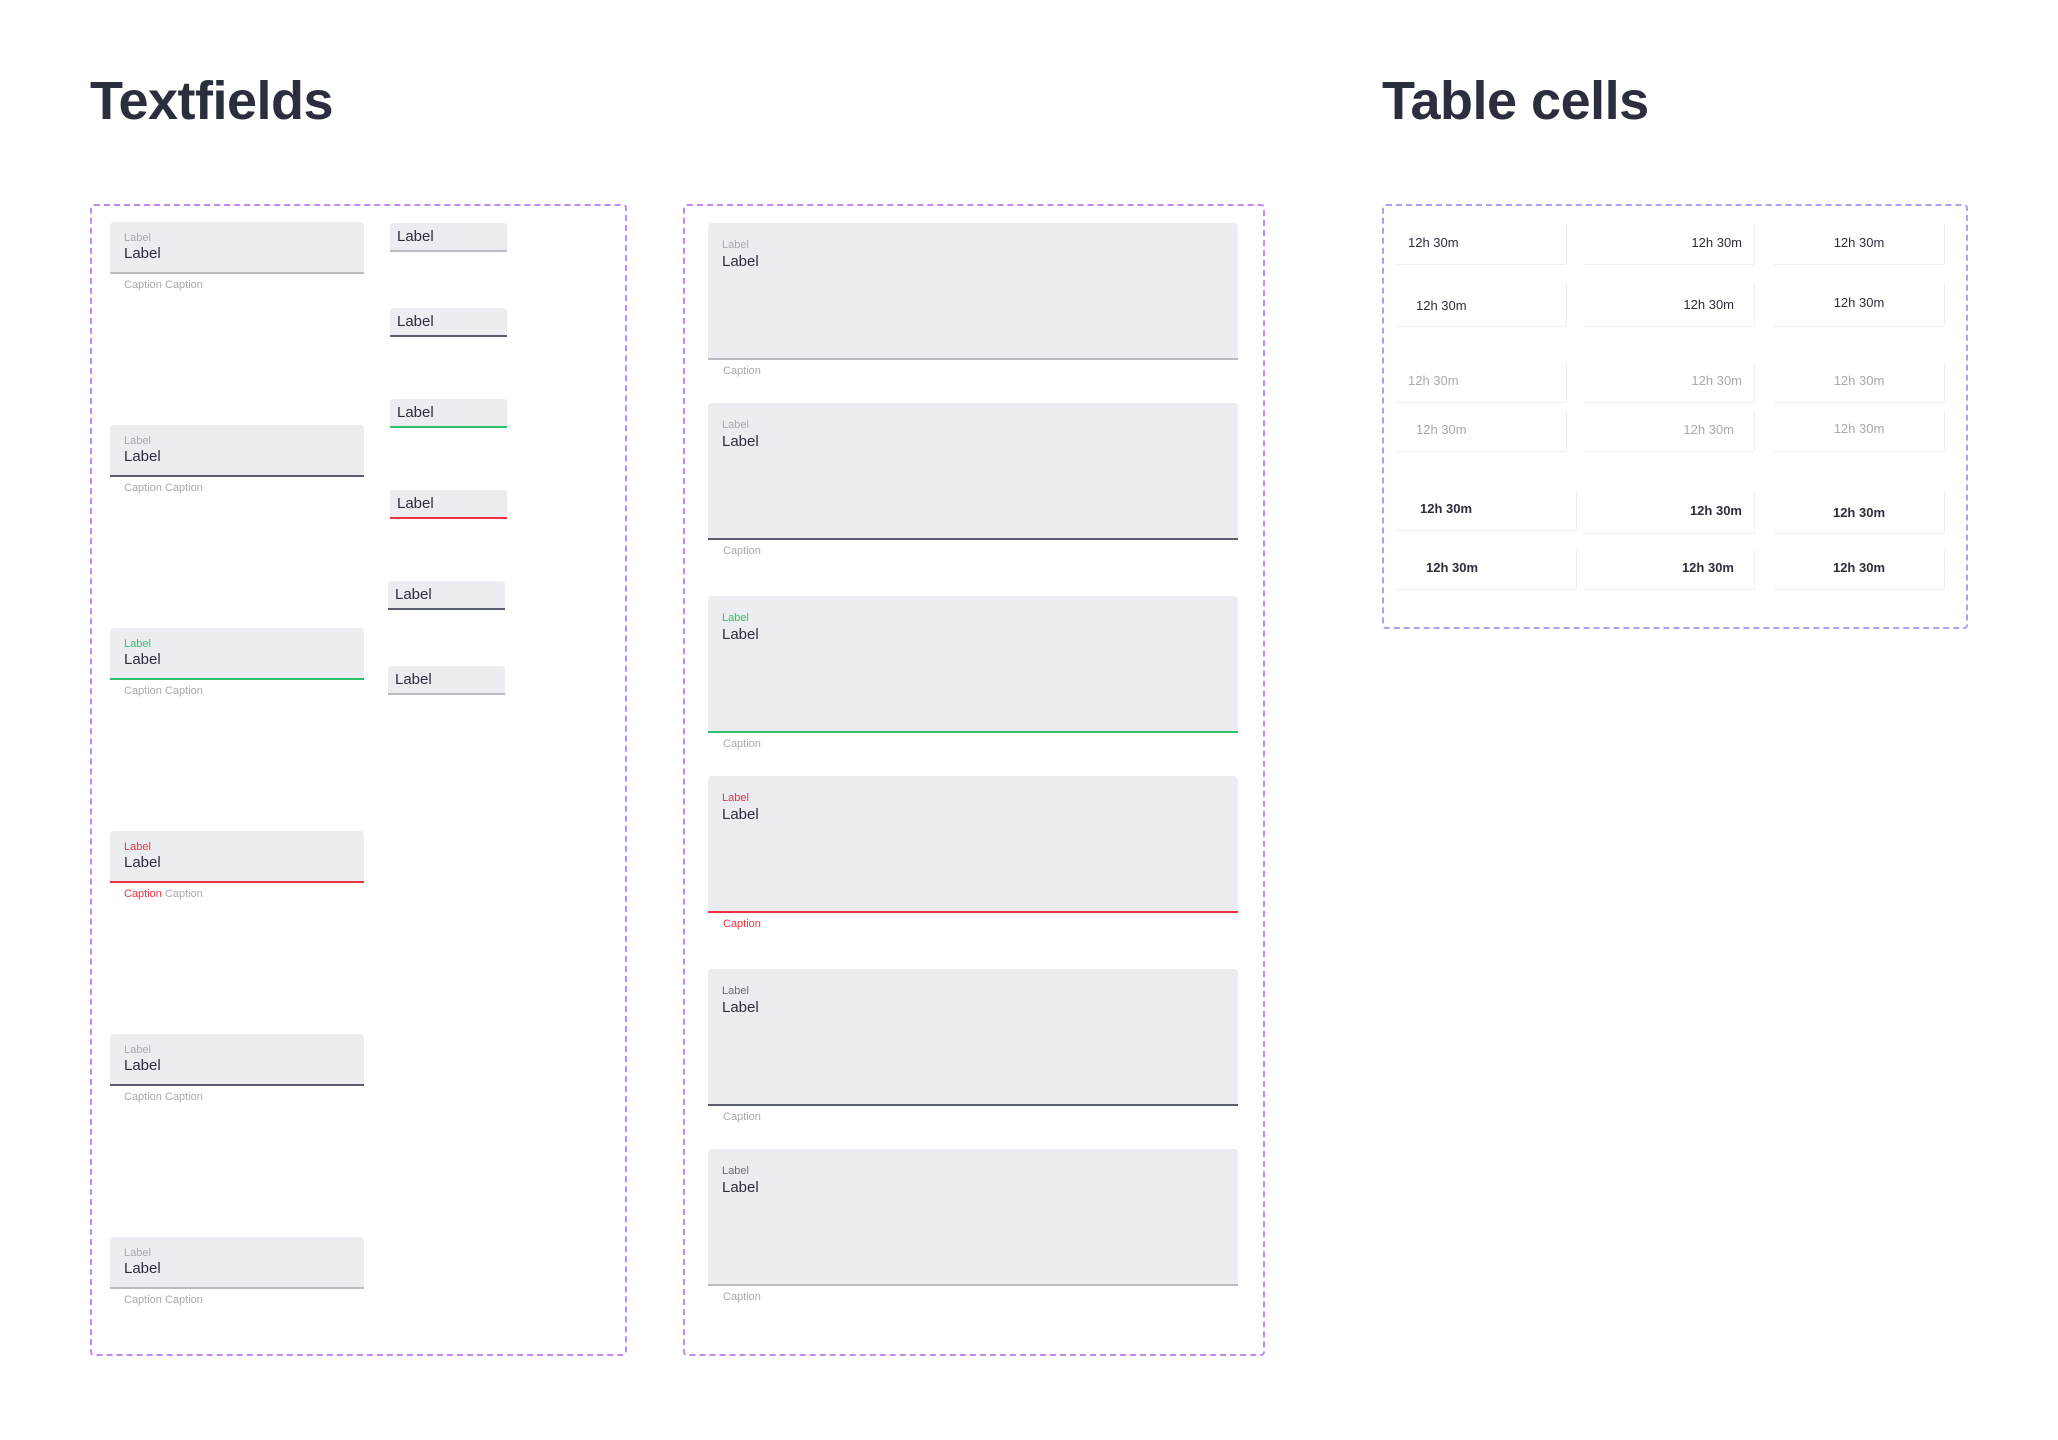  Describe the element at coordinates (237, 248) in the screenshot. I see `textfield-default: Label Label` at that location.